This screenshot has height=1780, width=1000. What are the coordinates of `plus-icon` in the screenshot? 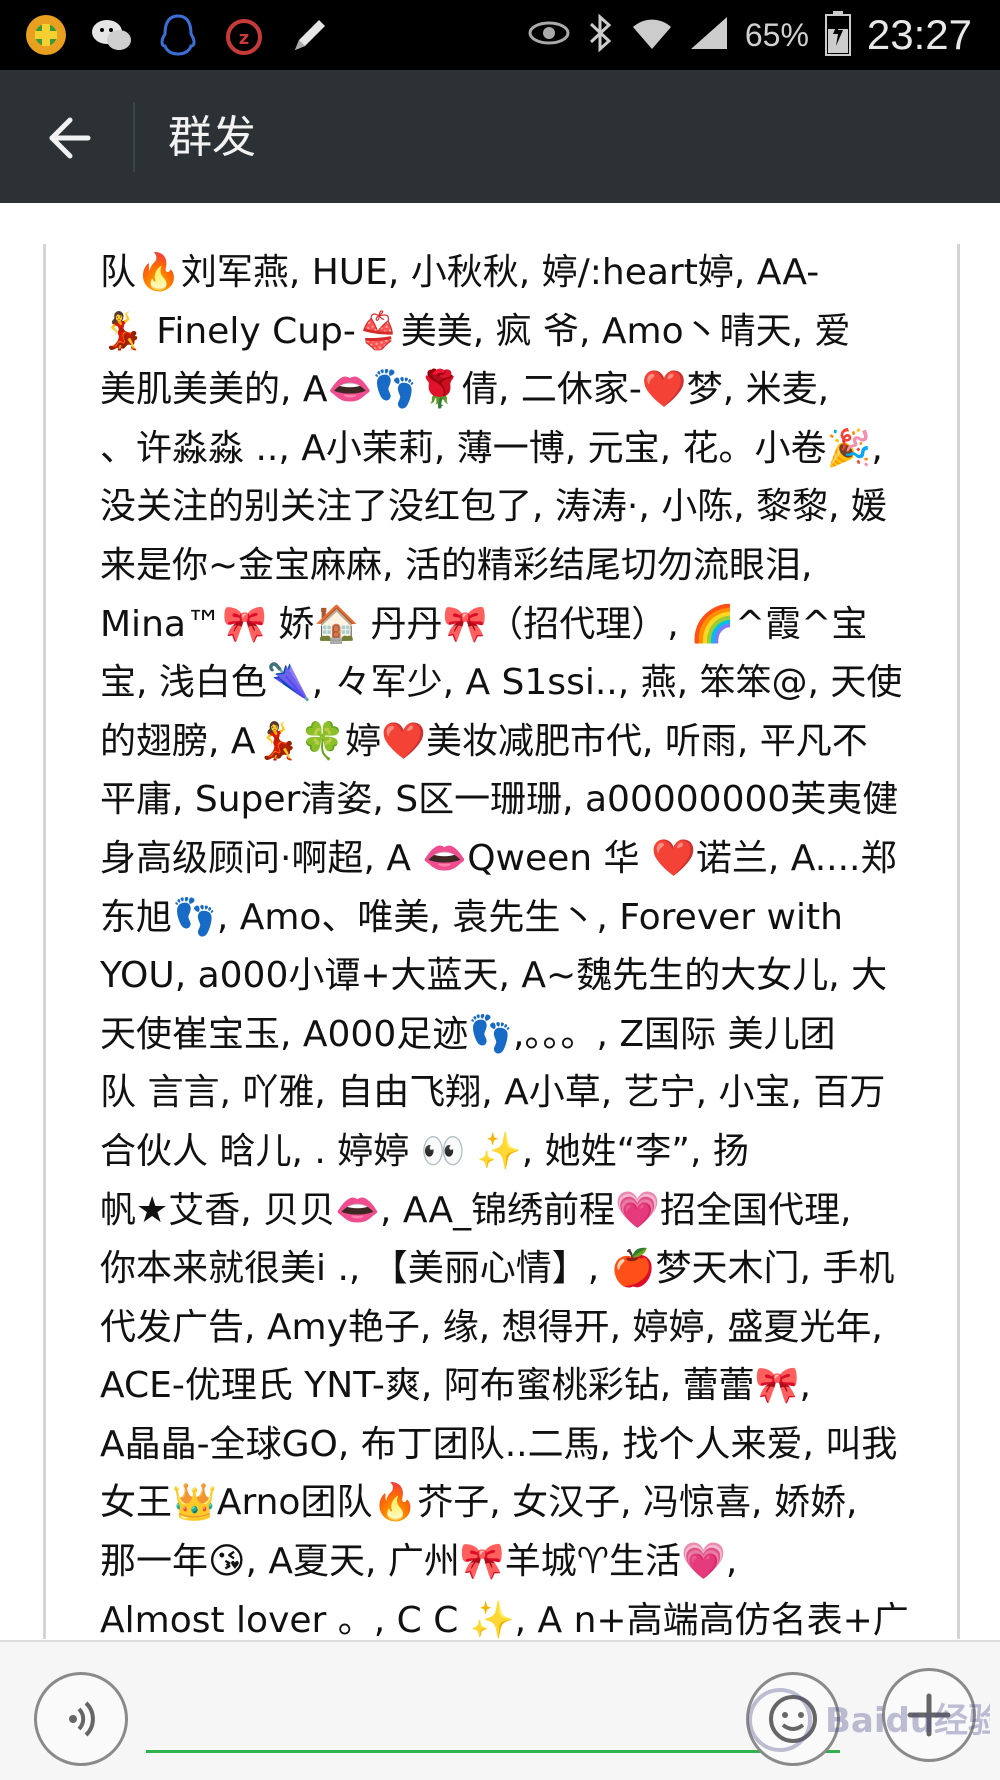 It's located at (929, 1715).